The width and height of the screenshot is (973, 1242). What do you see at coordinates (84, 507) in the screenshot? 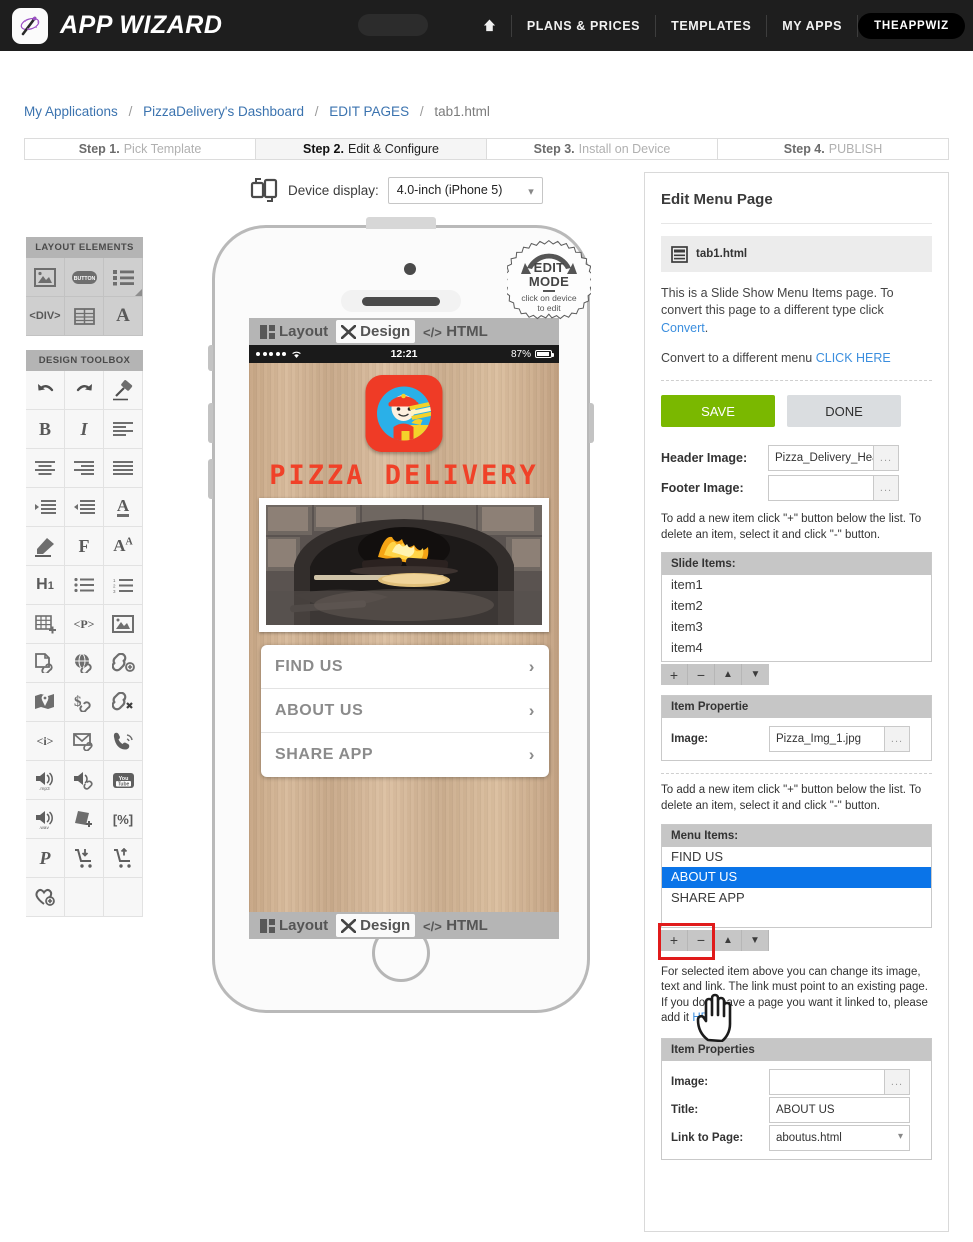
I see `indent-decrease-icon` at bounding box center [84, 507].